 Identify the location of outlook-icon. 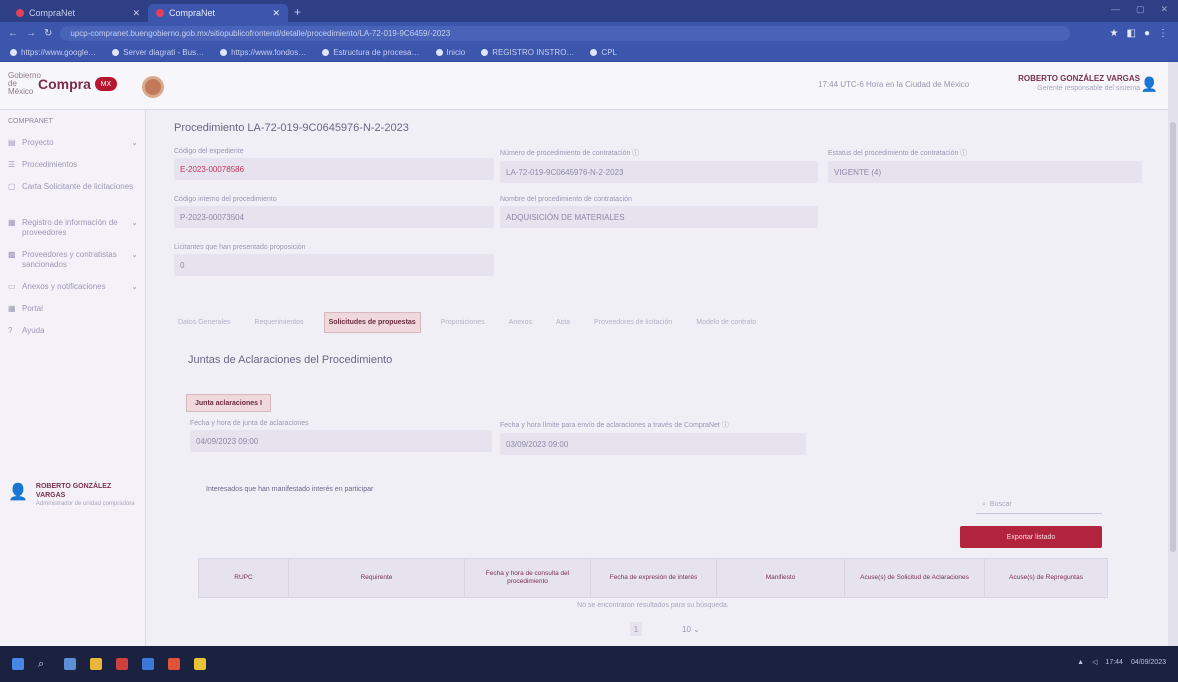
(148, 664).